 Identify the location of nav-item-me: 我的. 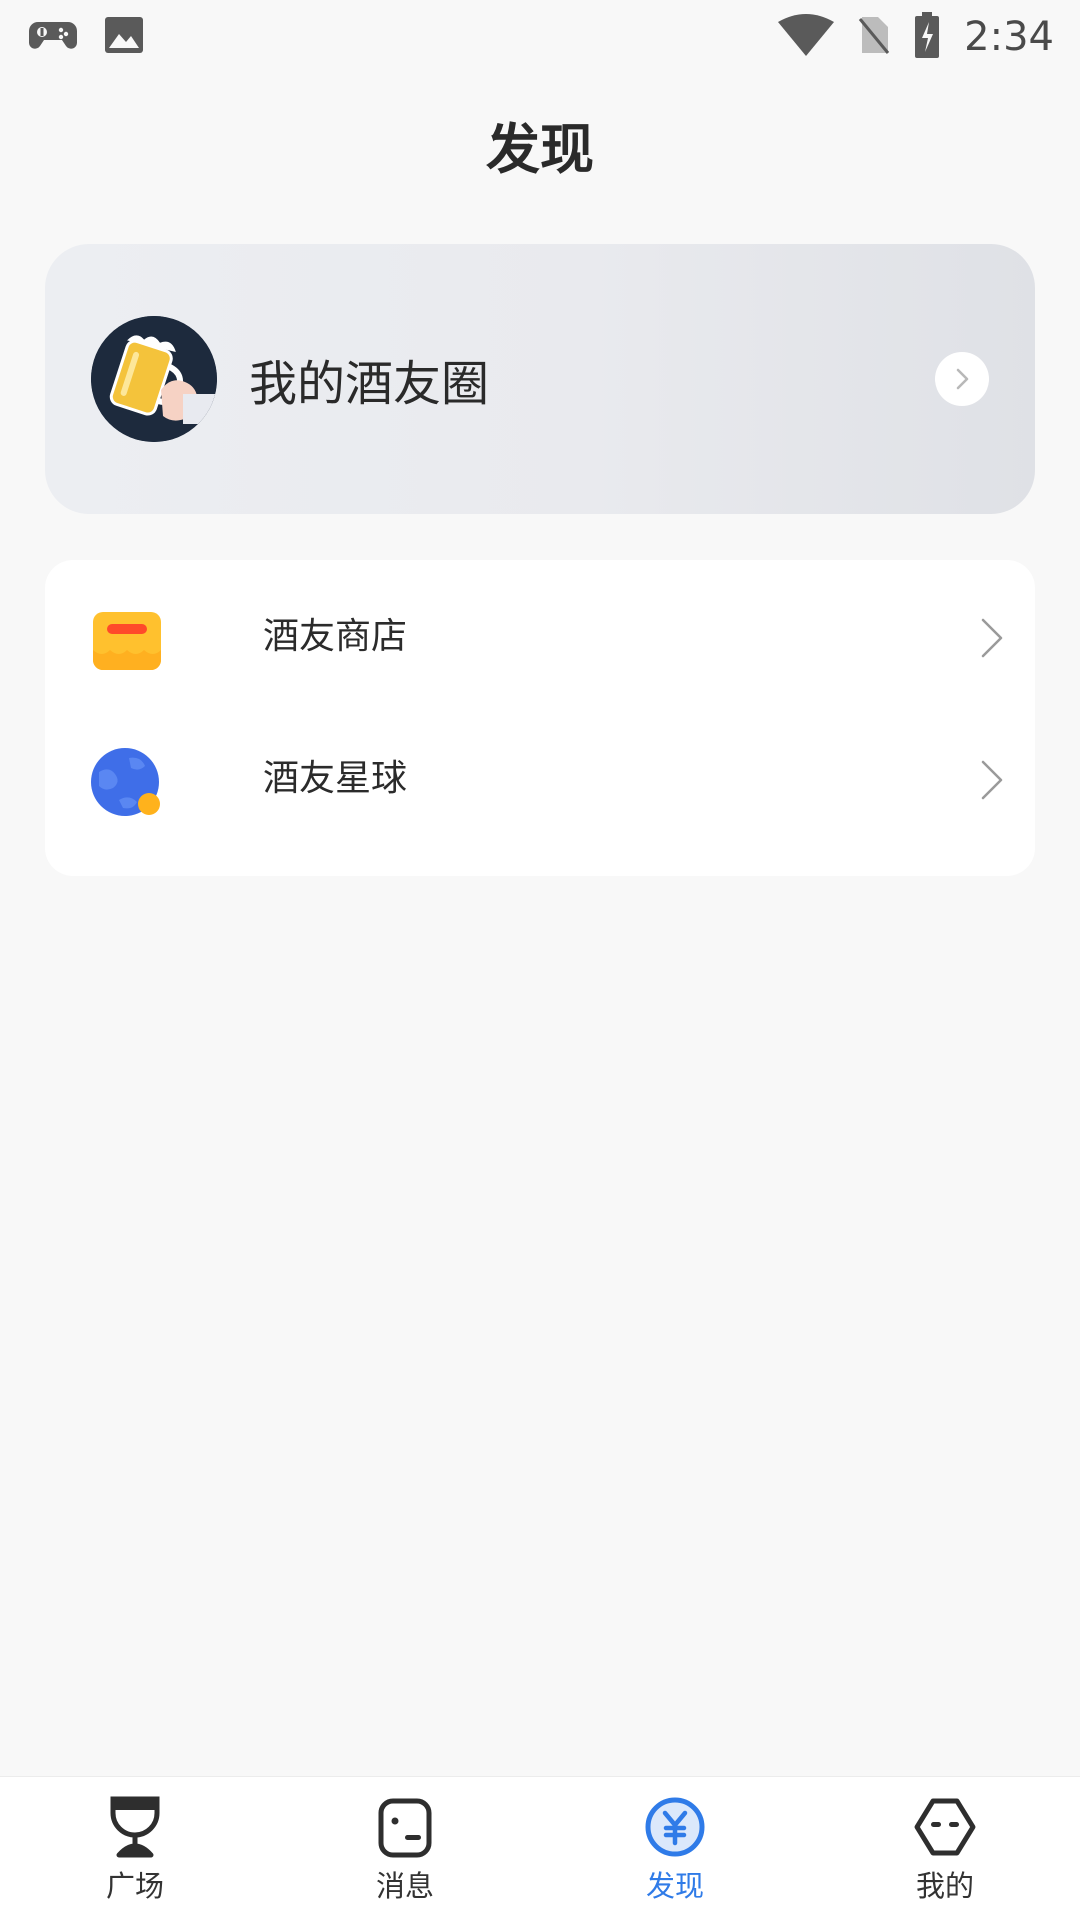
(945, 1848).